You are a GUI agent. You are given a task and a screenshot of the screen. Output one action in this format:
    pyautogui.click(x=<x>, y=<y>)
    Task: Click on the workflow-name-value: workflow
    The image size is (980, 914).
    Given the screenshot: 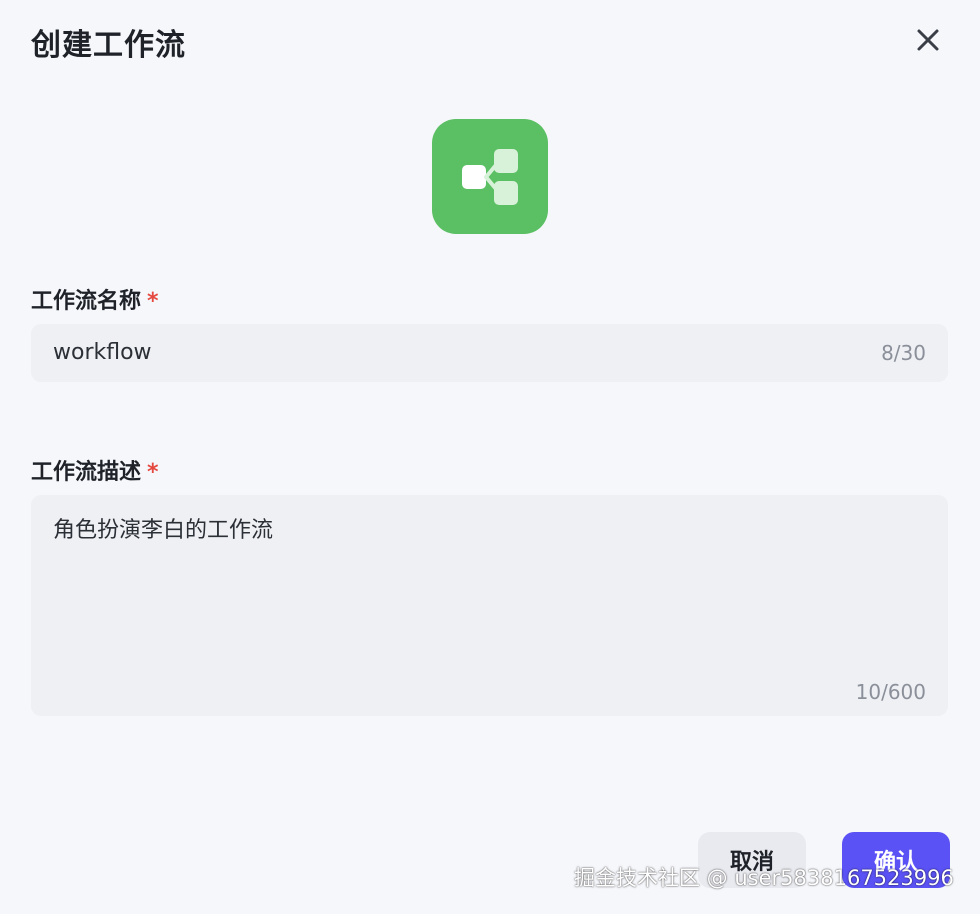 What is the action you would take?
    pyautogui.click(x=102, y=352)
    